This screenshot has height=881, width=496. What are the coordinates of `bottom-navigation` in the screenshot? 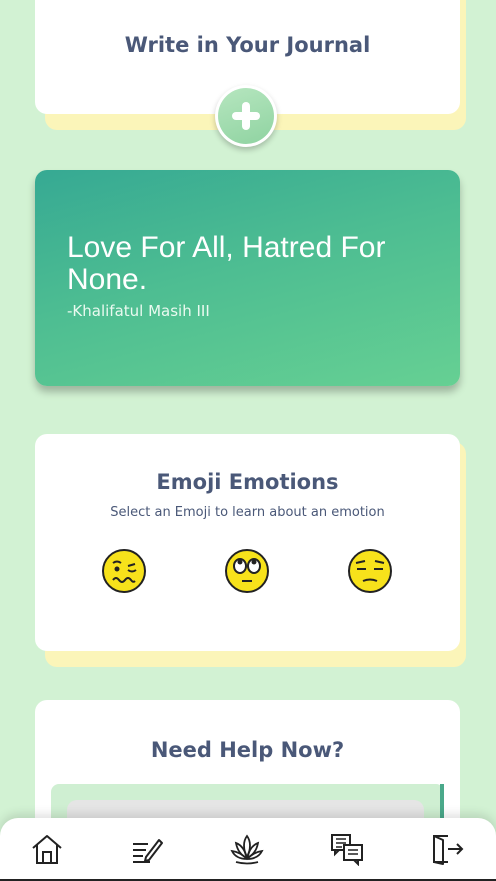 It's located at (248, 849).